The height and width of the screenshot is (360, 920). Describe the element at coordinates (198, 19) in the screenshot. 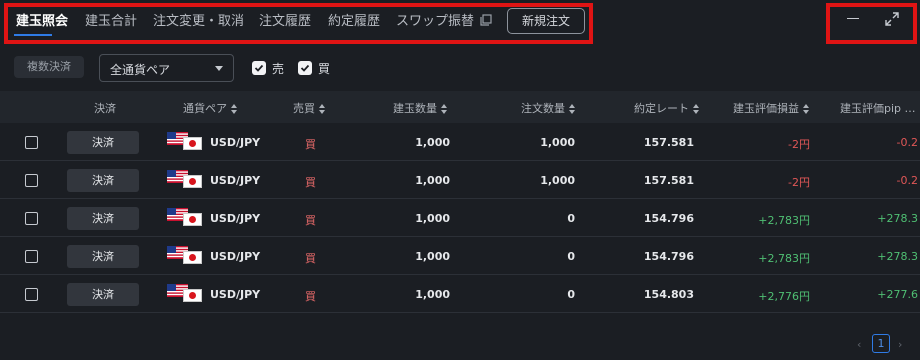

I see `tab-order-modify-cancel: 注文変更・取消` at that location.